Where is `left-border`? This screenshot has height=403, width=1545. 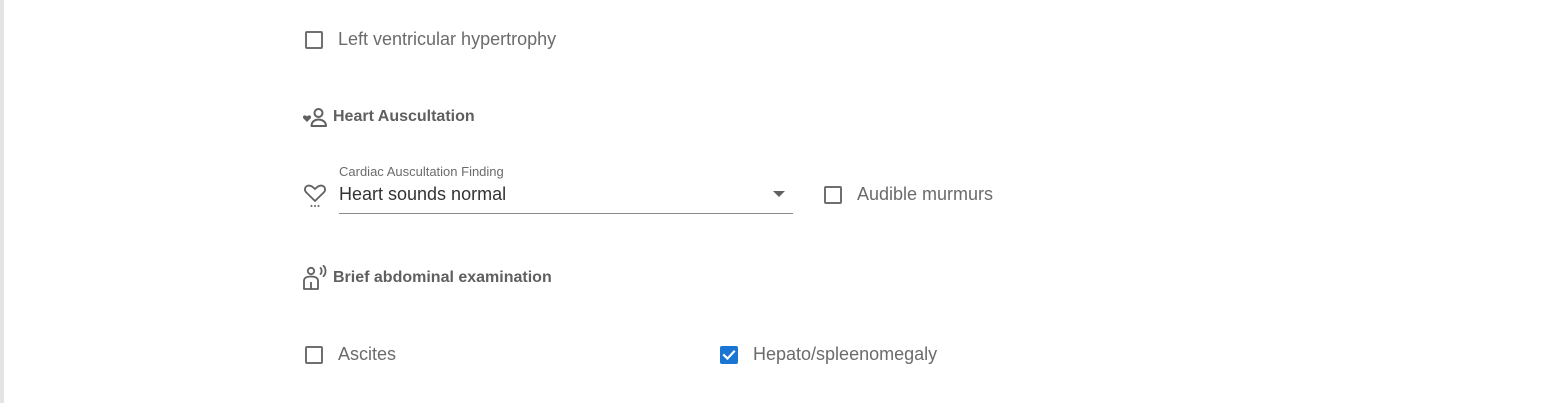
left-border is located at coordinates (2, 201).